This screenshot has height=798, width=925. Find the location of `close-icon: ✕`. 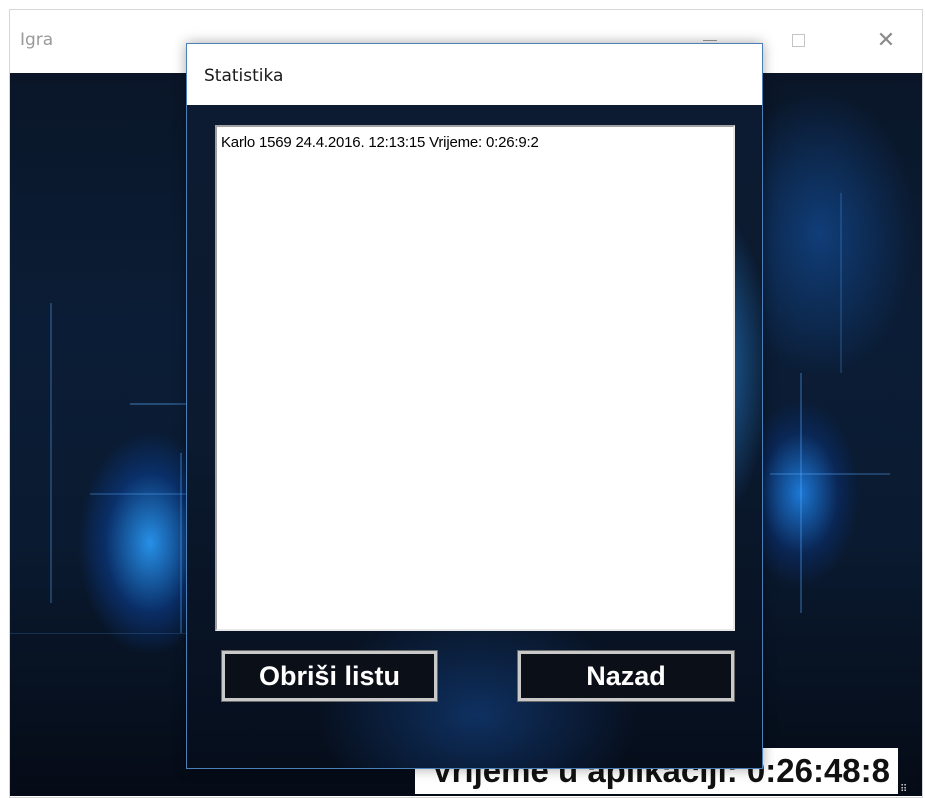

close-icon: ✕ is located at coordinates (886, 40).